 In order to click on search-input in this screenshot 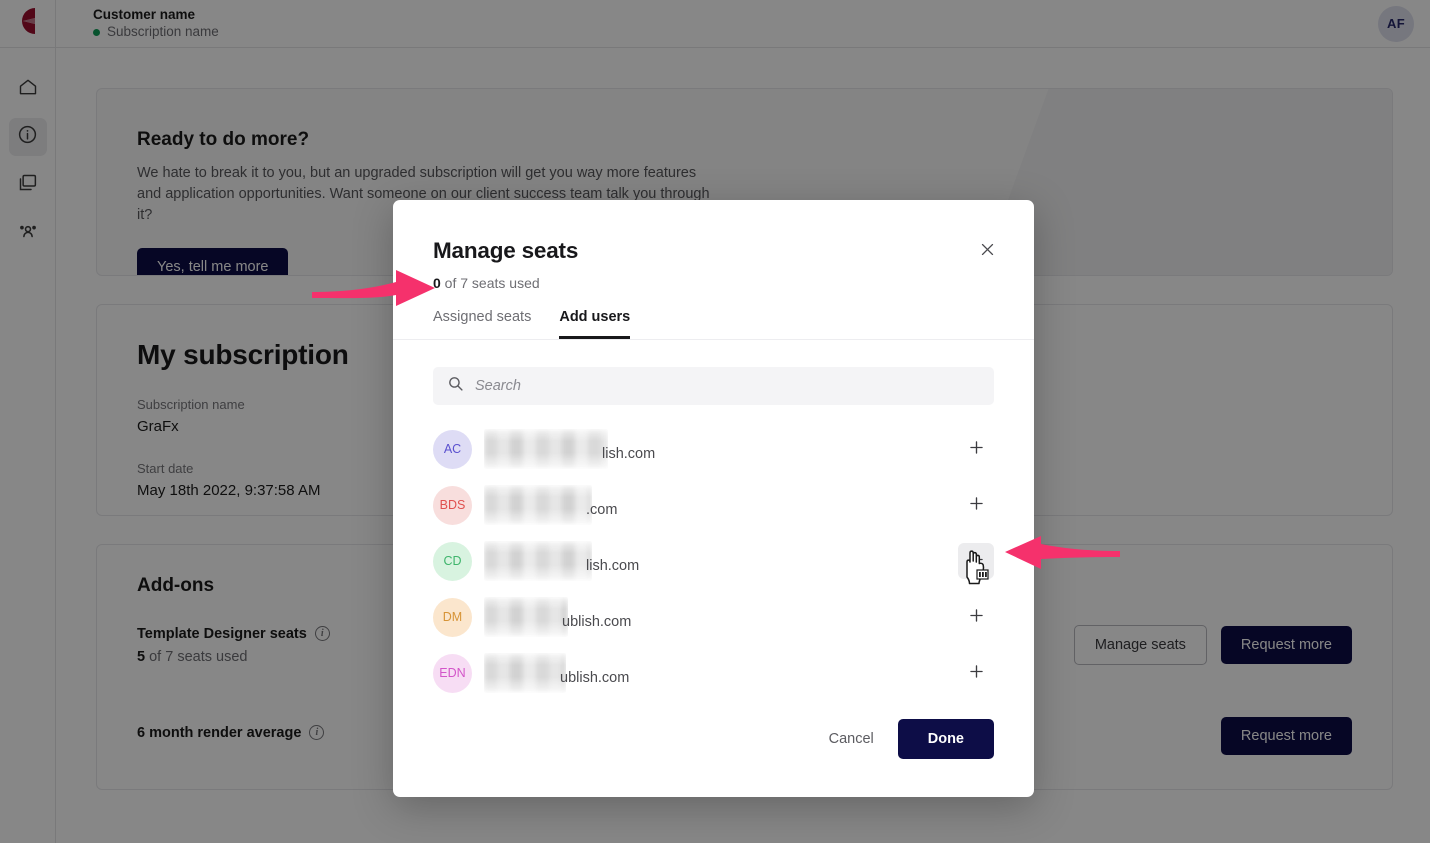, I will do `click(727, 386)`.